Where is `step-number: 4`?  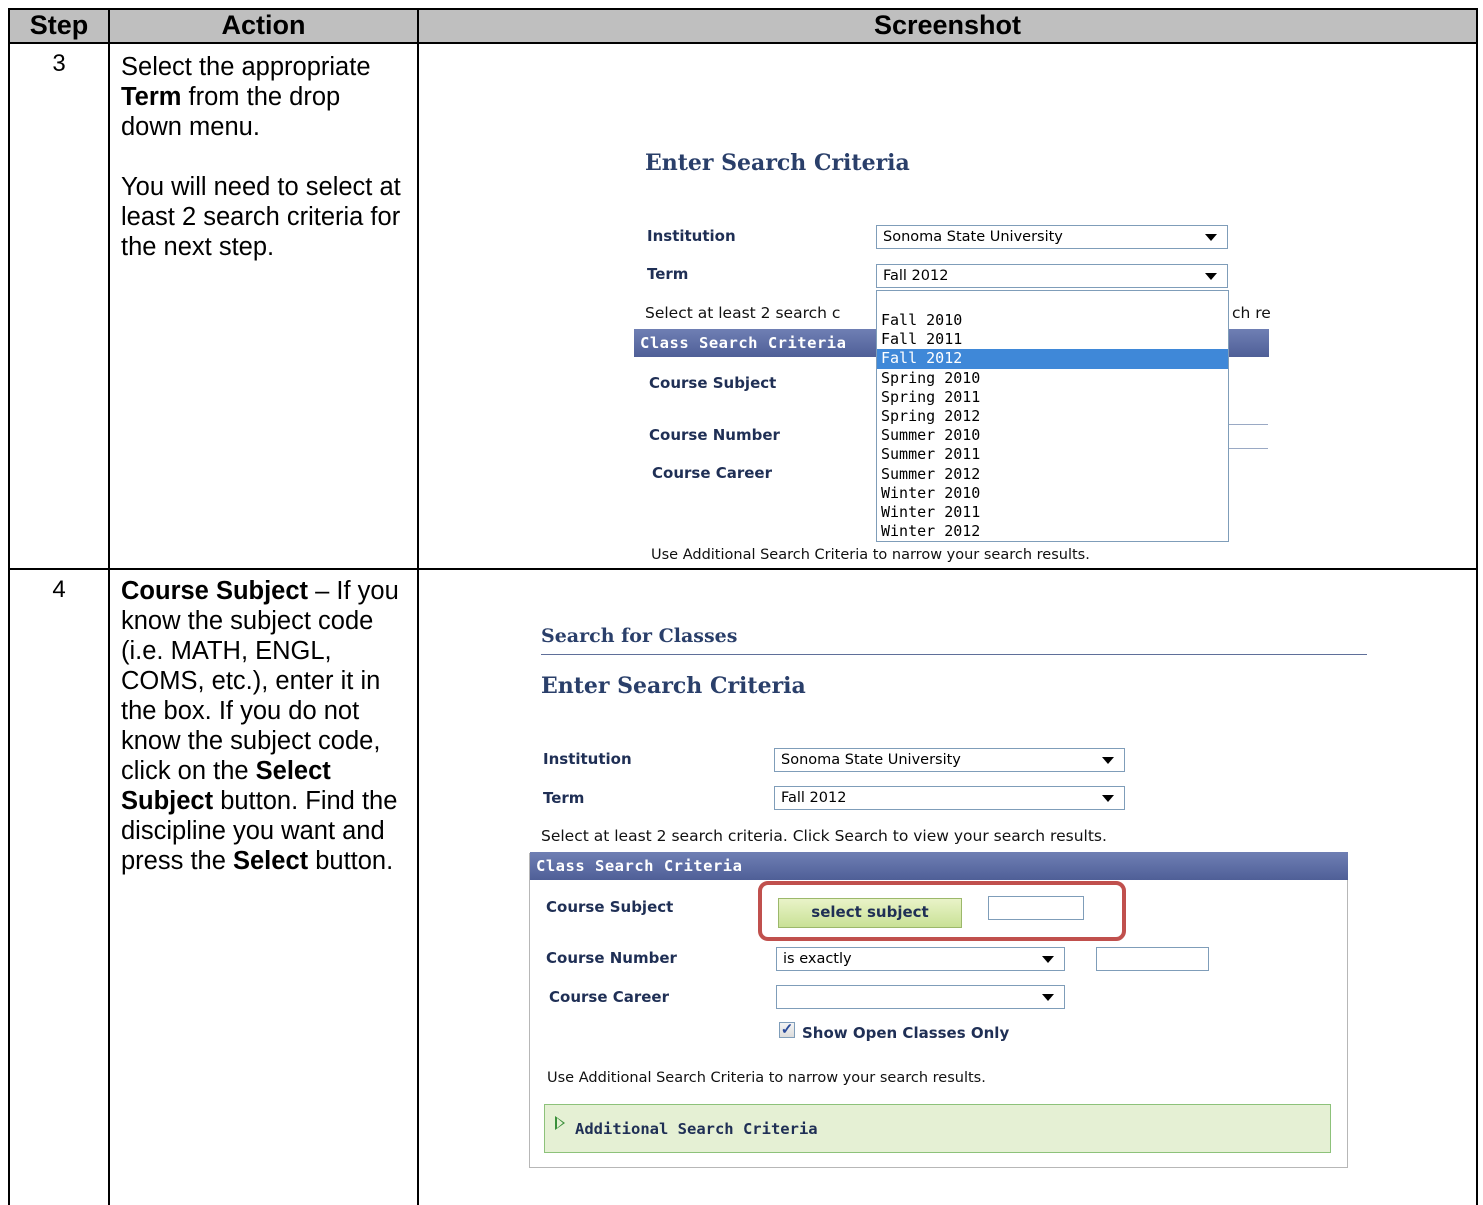 step-number: 4 is located at coordinates (59, 589).